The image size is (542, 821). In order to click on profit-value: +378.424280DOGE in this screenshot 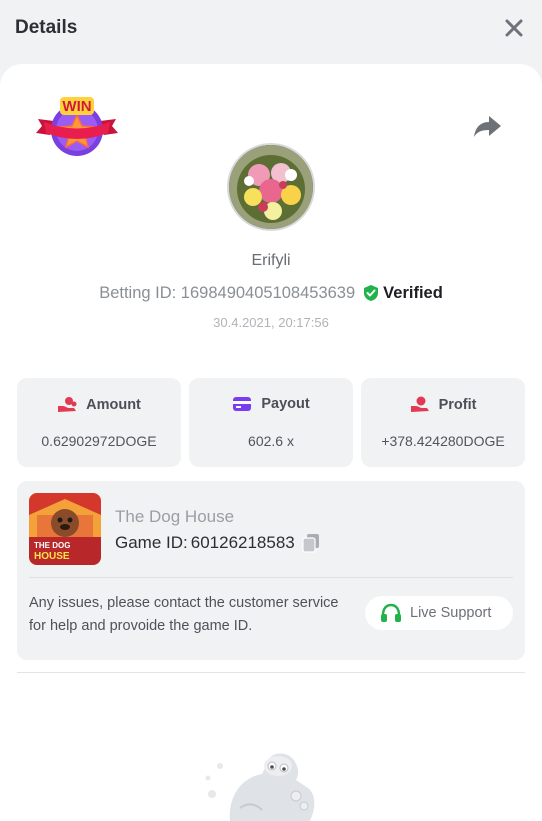, I will do `click(443, 441)`.